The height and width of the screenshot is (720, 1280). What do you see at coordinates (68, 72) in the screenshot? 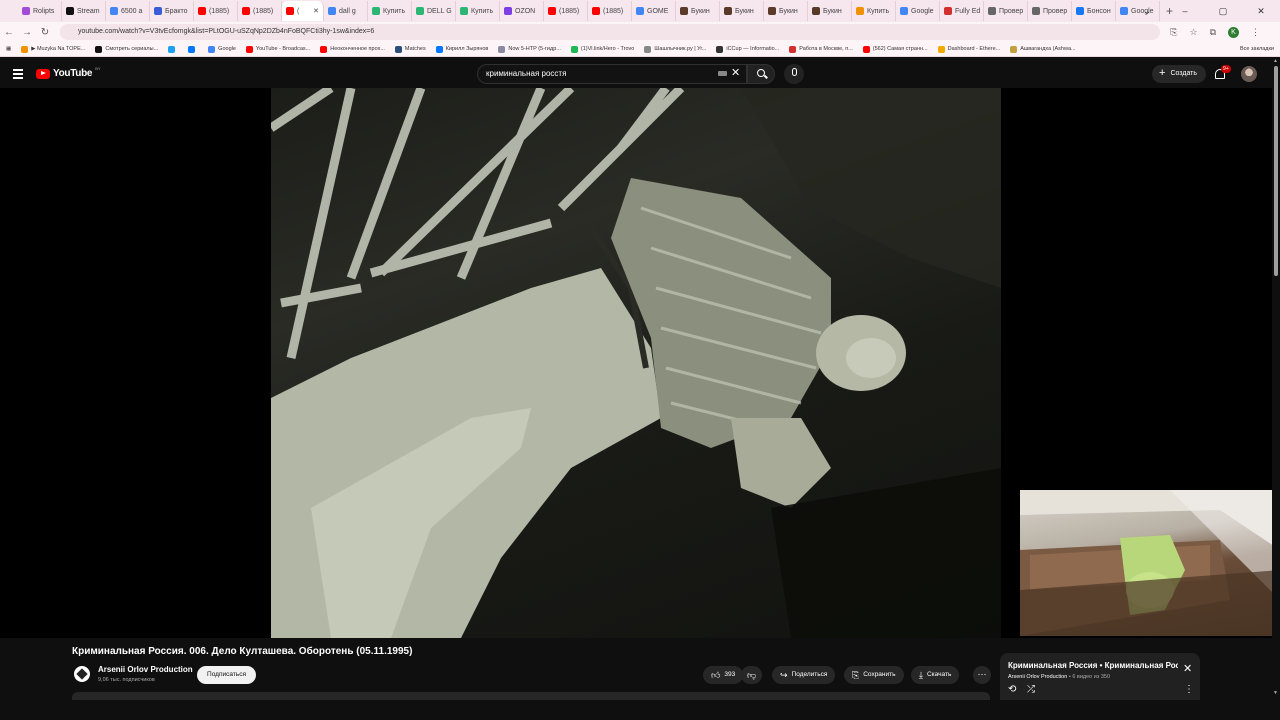
I see `youtube-logo: YouTube BY` at bounding box center [68, 72].